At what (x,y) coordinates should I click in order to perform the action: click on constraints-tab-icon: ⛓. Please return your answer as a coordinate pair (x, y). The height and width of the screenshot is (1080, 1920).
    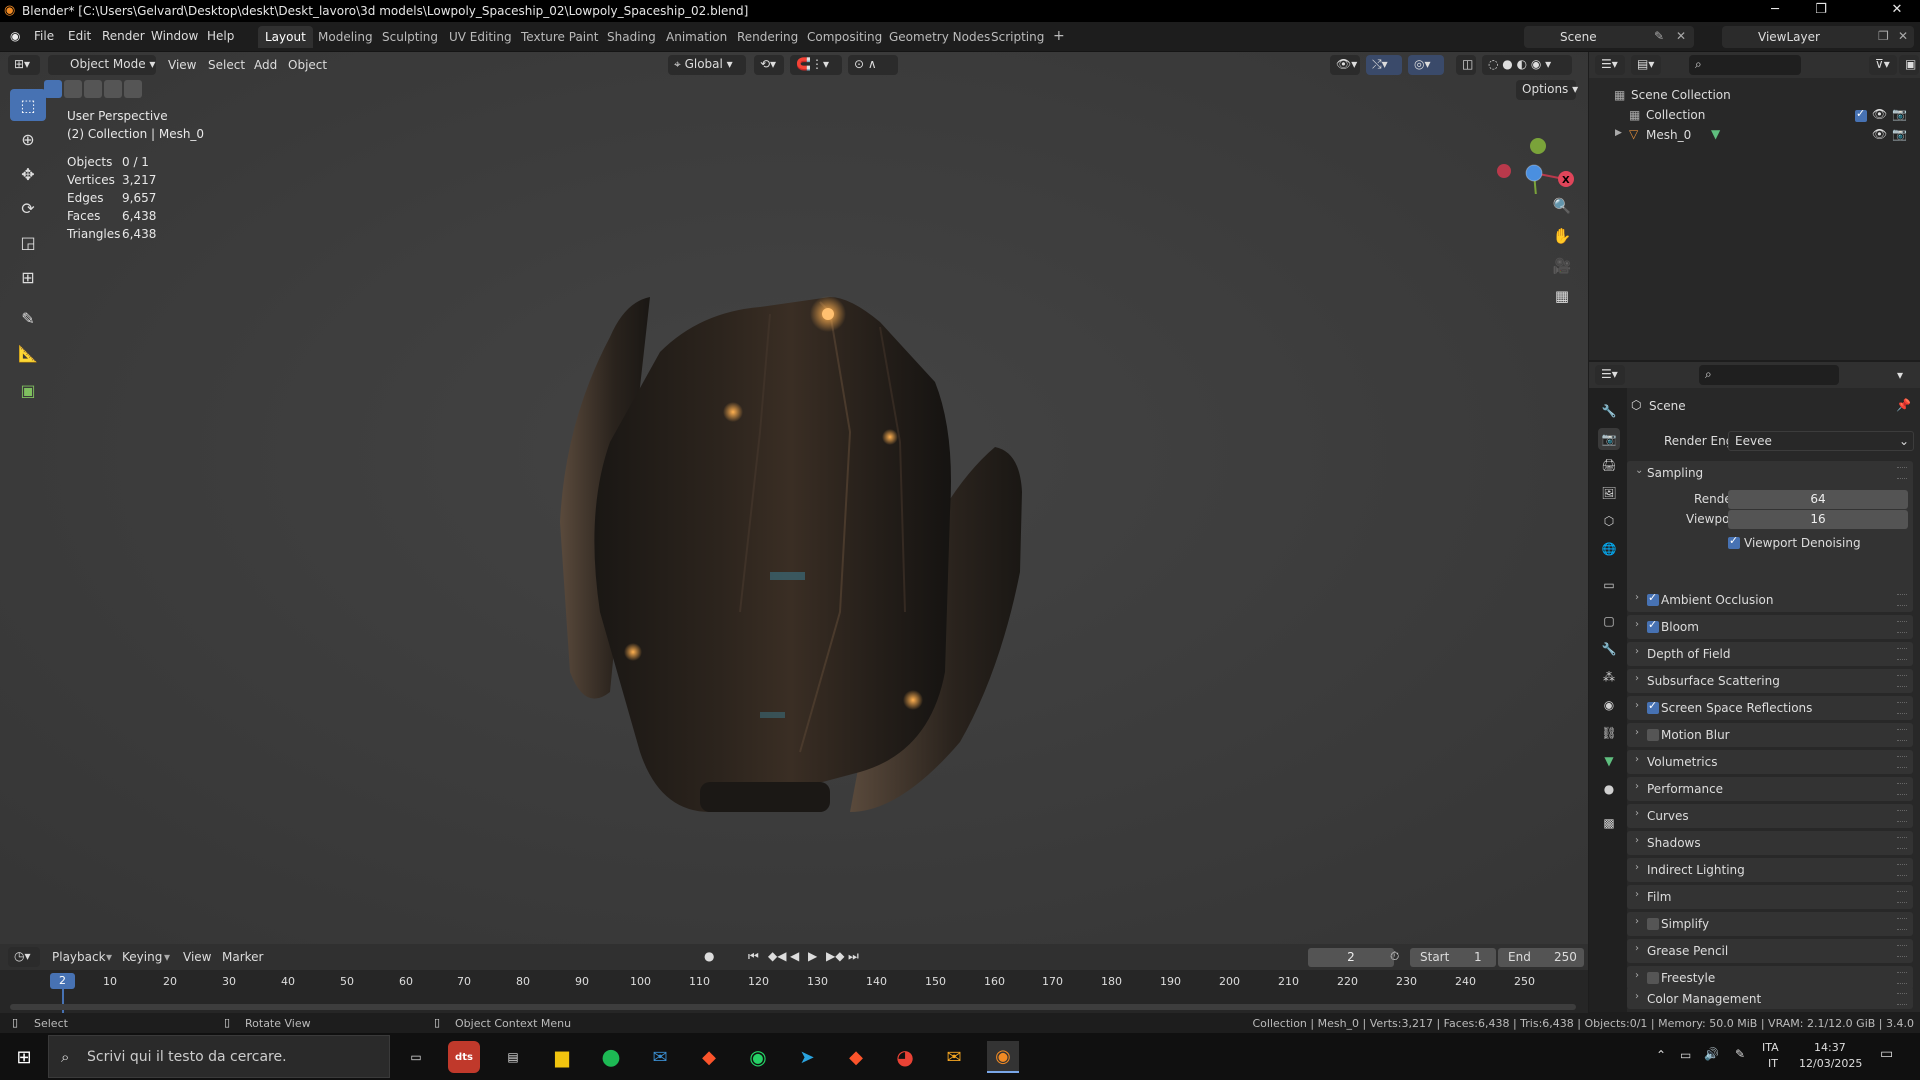
    Looking at the image, I should click on (1609, 733).